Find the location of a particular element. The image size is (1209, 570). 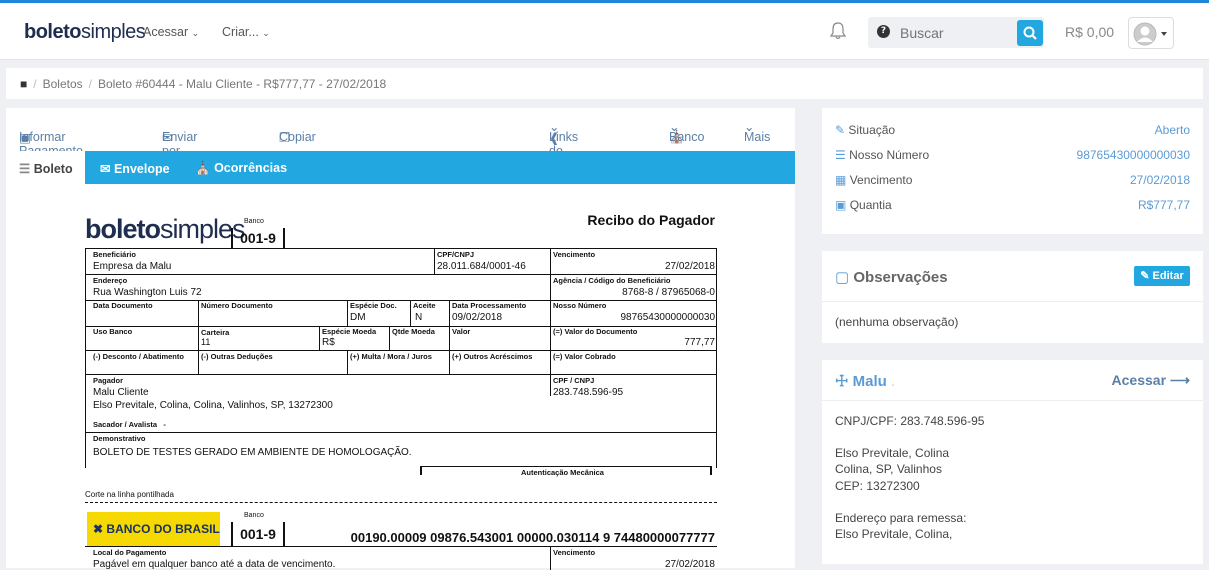

pagador-label: Pagador is located at coordinates (108, 380).